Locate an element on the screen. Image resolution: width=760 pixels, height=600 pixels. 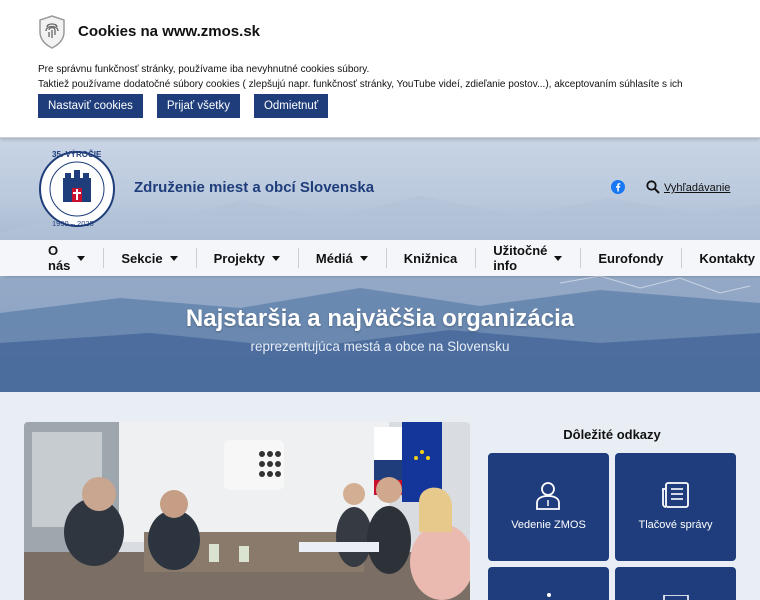
document-icon is located at coordinates (676, 597).